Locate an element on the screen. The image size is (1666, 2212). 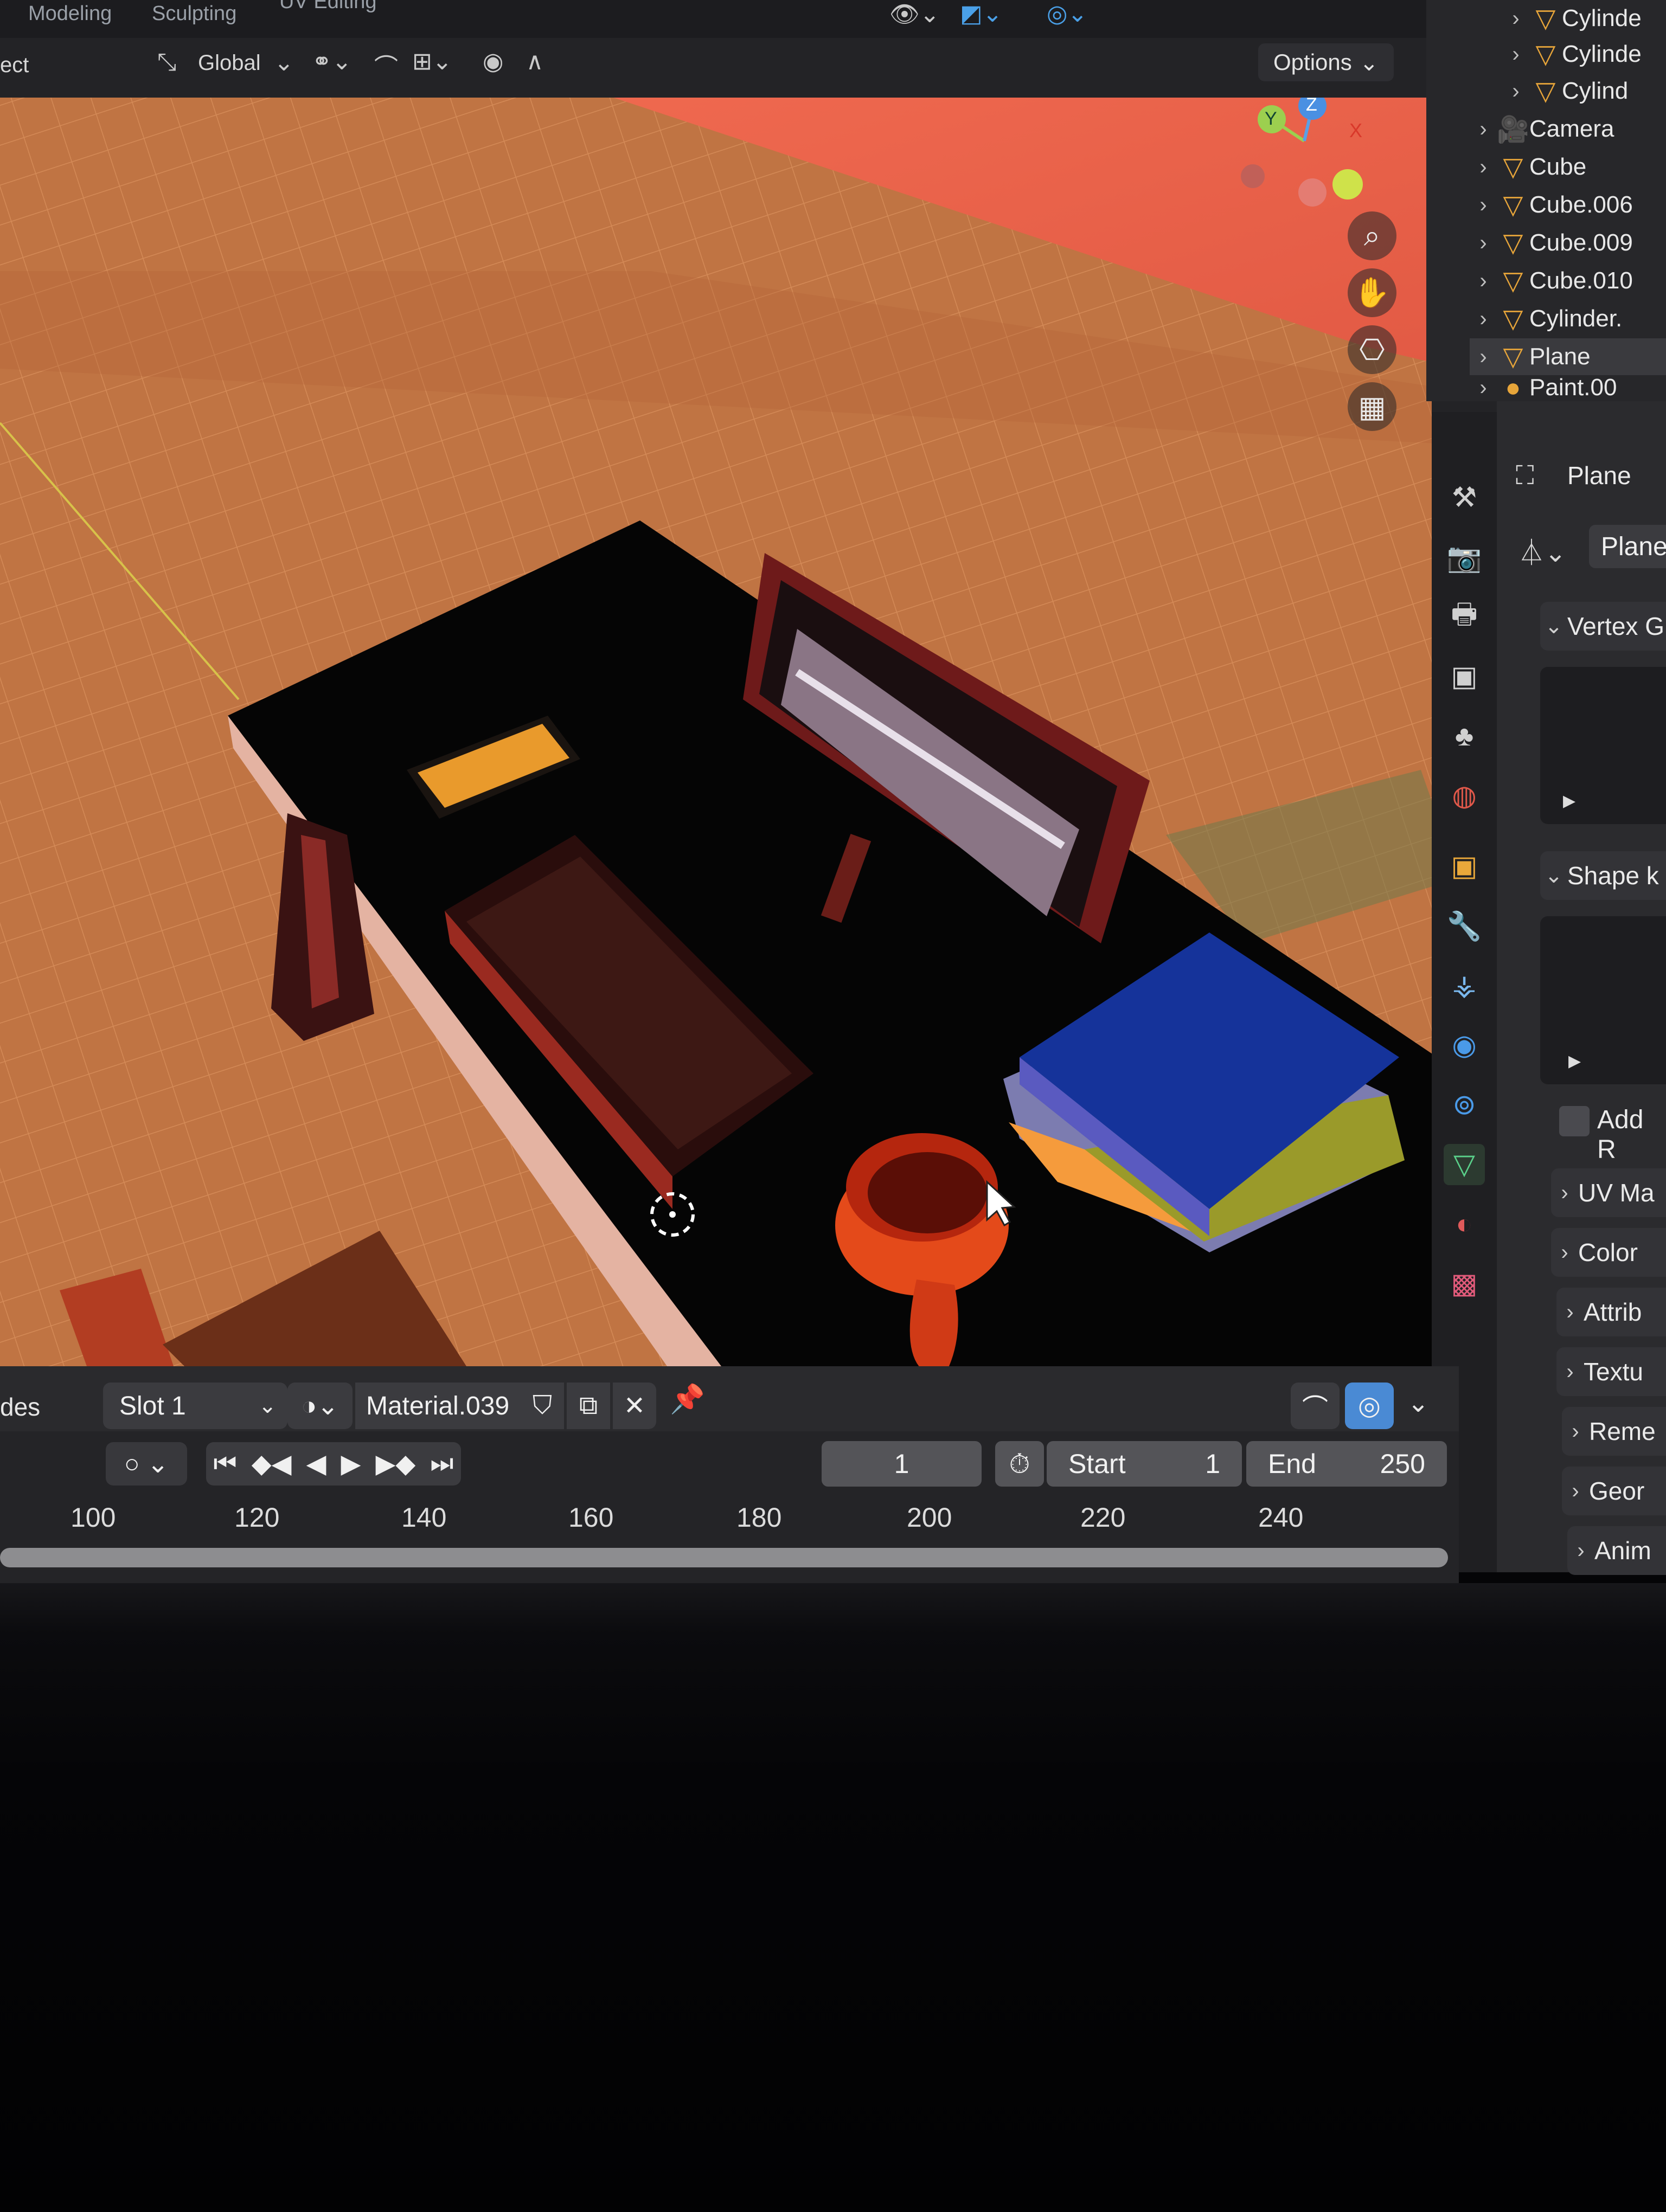
panel-color-attributes: › Color is located at coordinates (1608, 1252).